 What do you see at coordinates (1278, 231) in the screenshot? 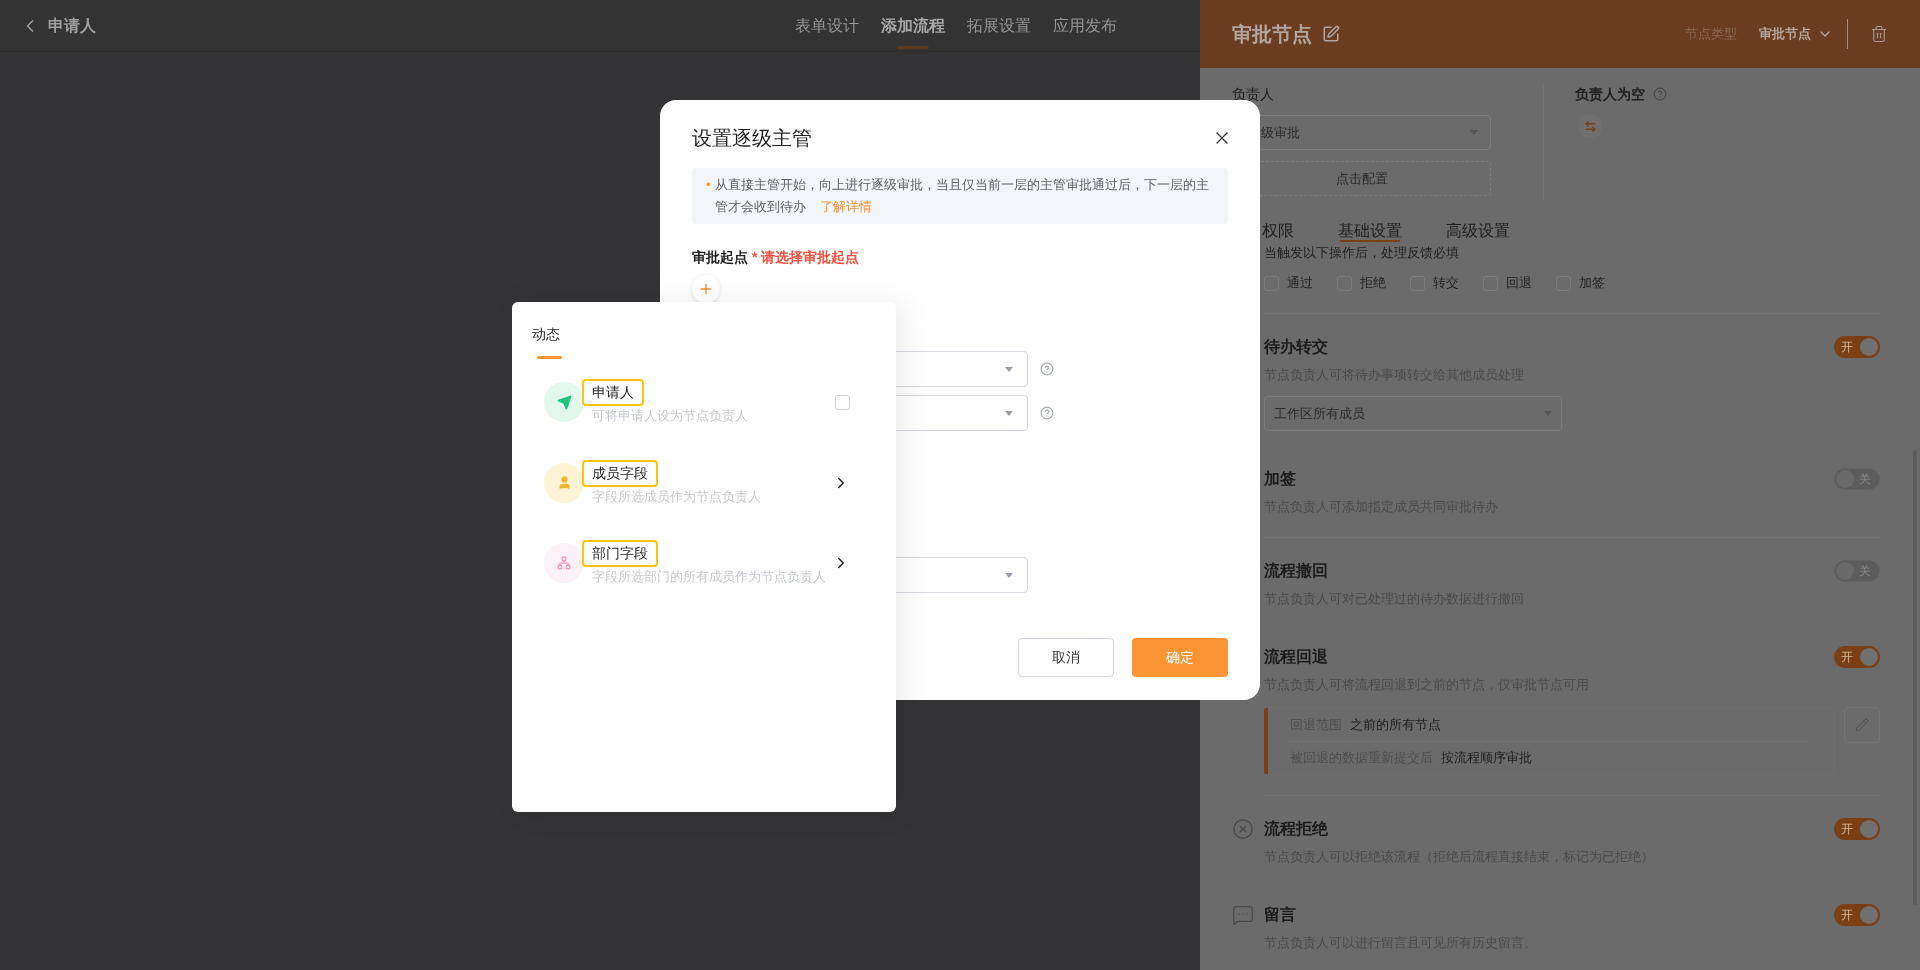
I see `settings-tab: 权限` at bounding box center [1278, 231].